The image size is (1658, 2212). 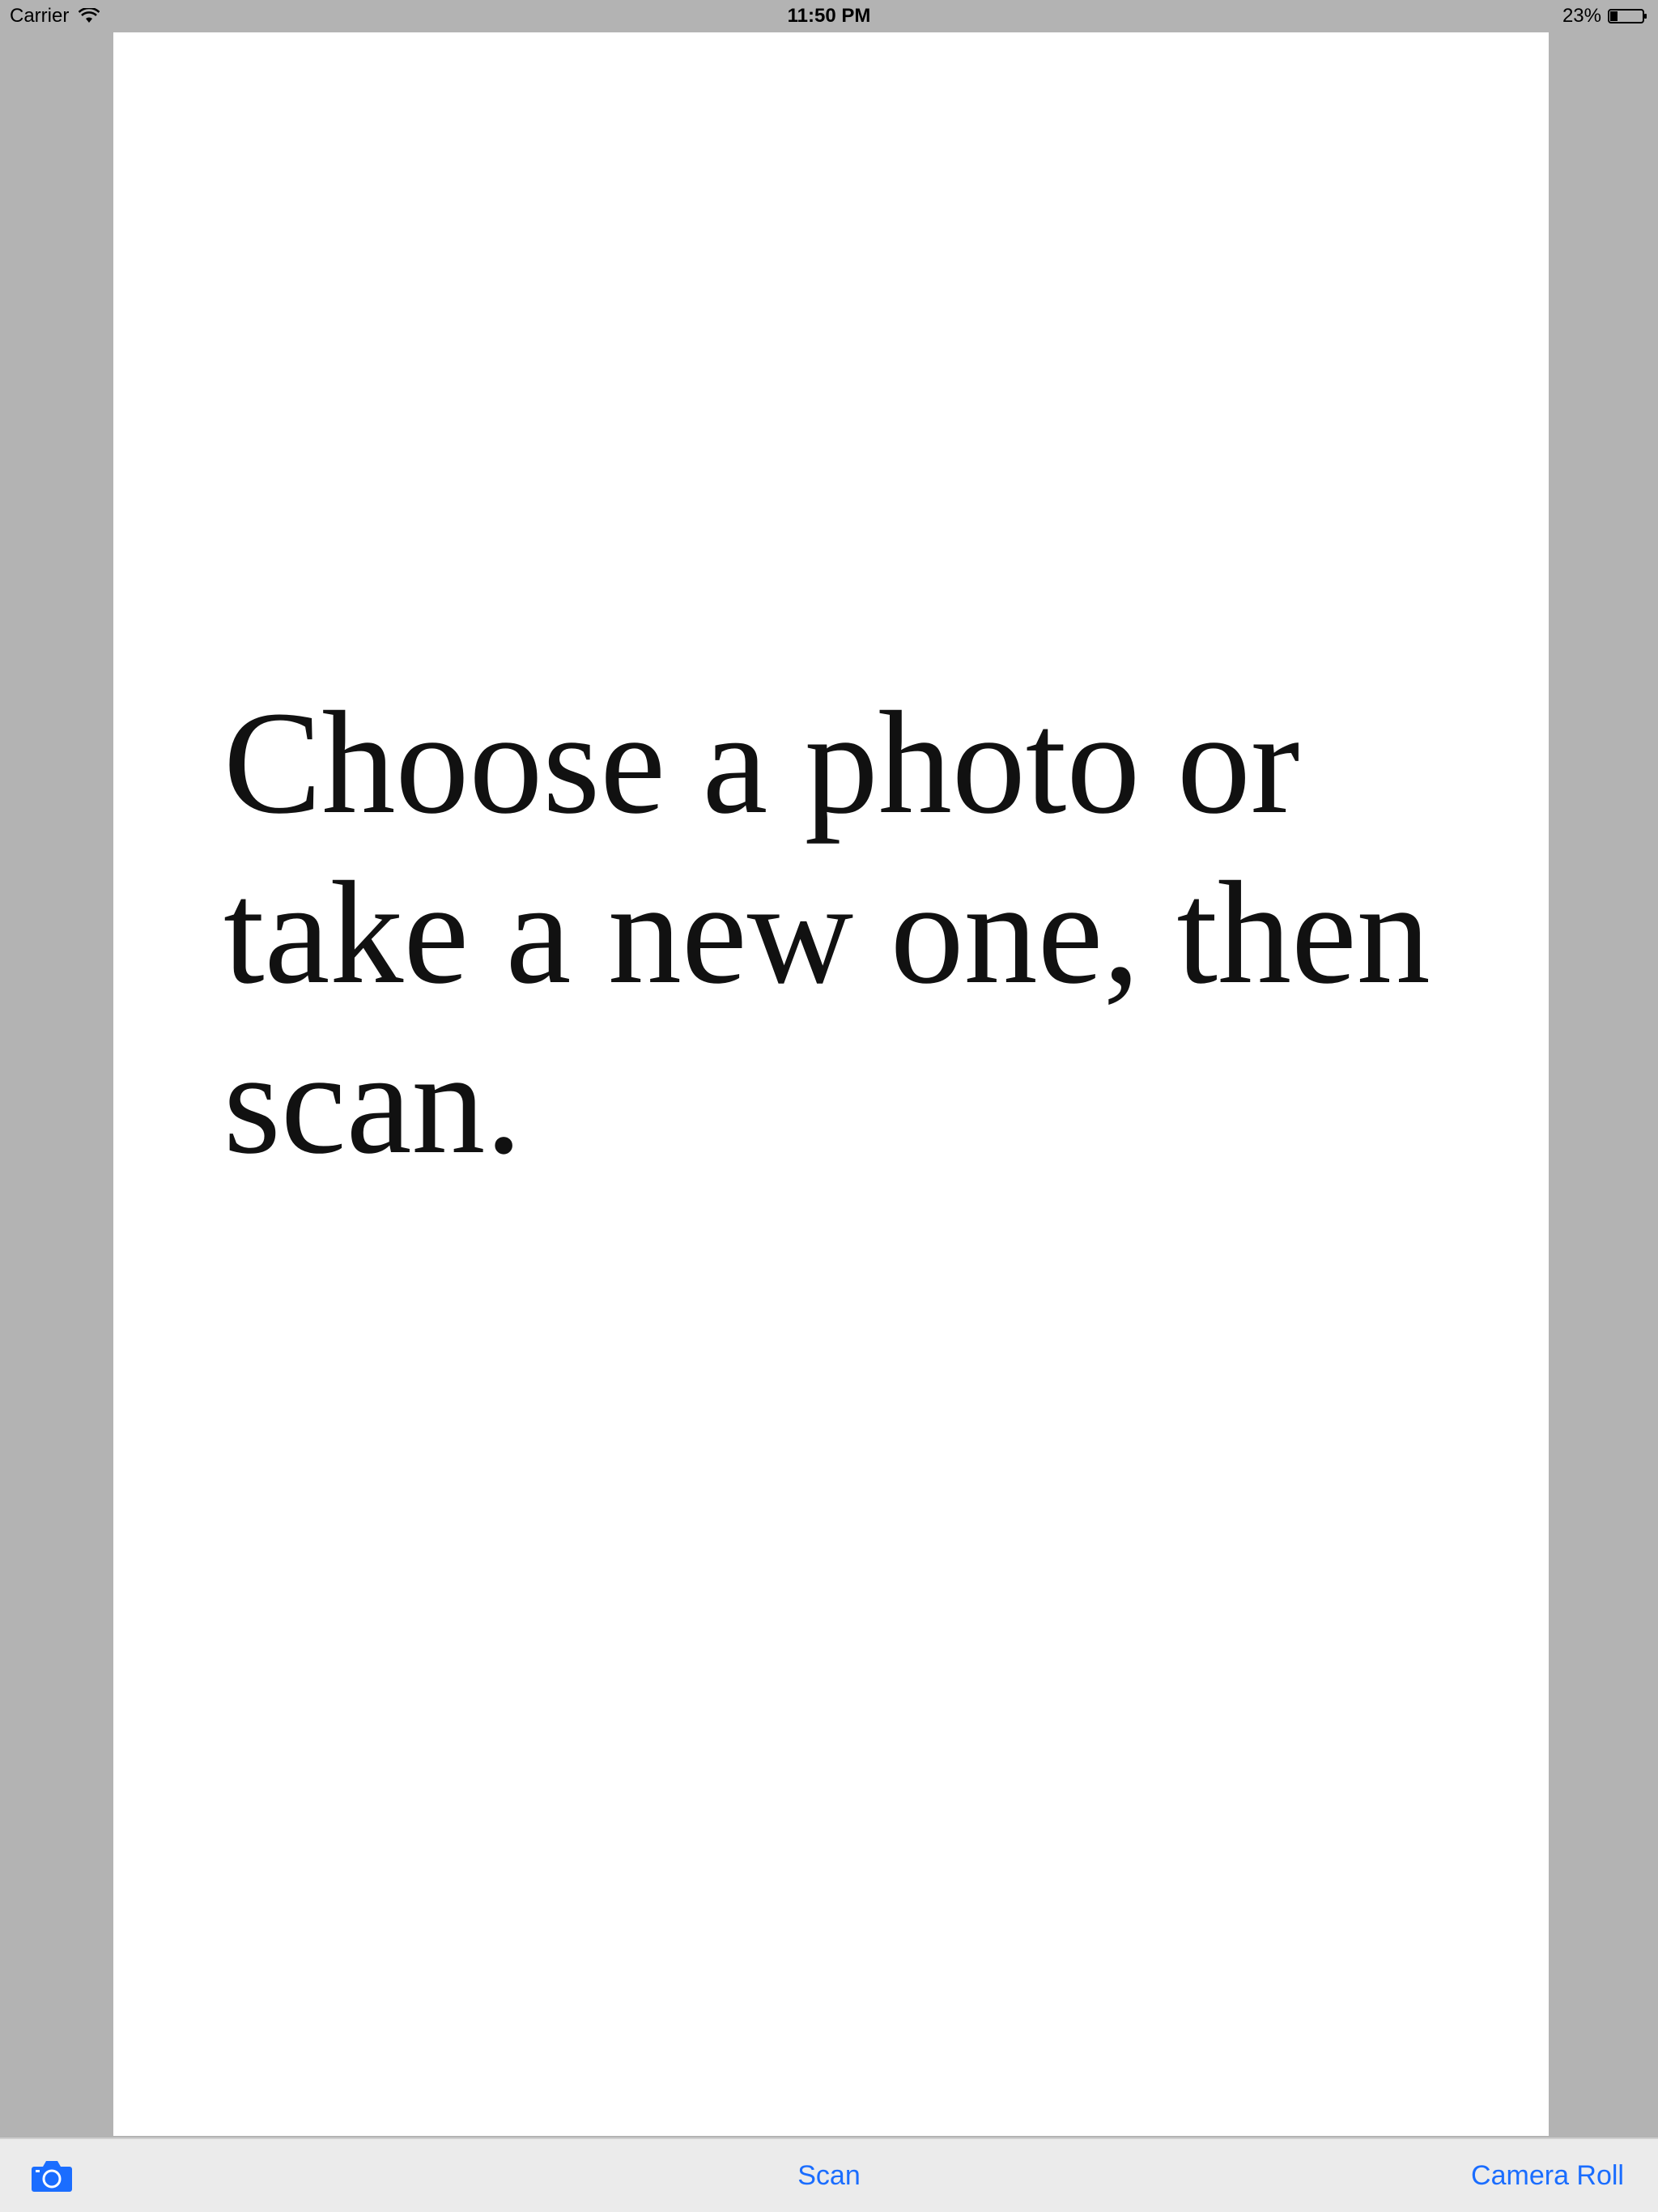 I want to click on scan-button: Scan, so click(x=829, y=2176).